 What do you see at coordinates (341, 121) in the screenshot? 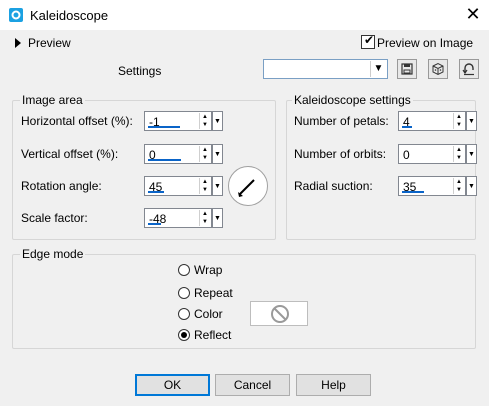
I see `number-of-petals-label: Number of petals:` at bounding box center [341, 121].